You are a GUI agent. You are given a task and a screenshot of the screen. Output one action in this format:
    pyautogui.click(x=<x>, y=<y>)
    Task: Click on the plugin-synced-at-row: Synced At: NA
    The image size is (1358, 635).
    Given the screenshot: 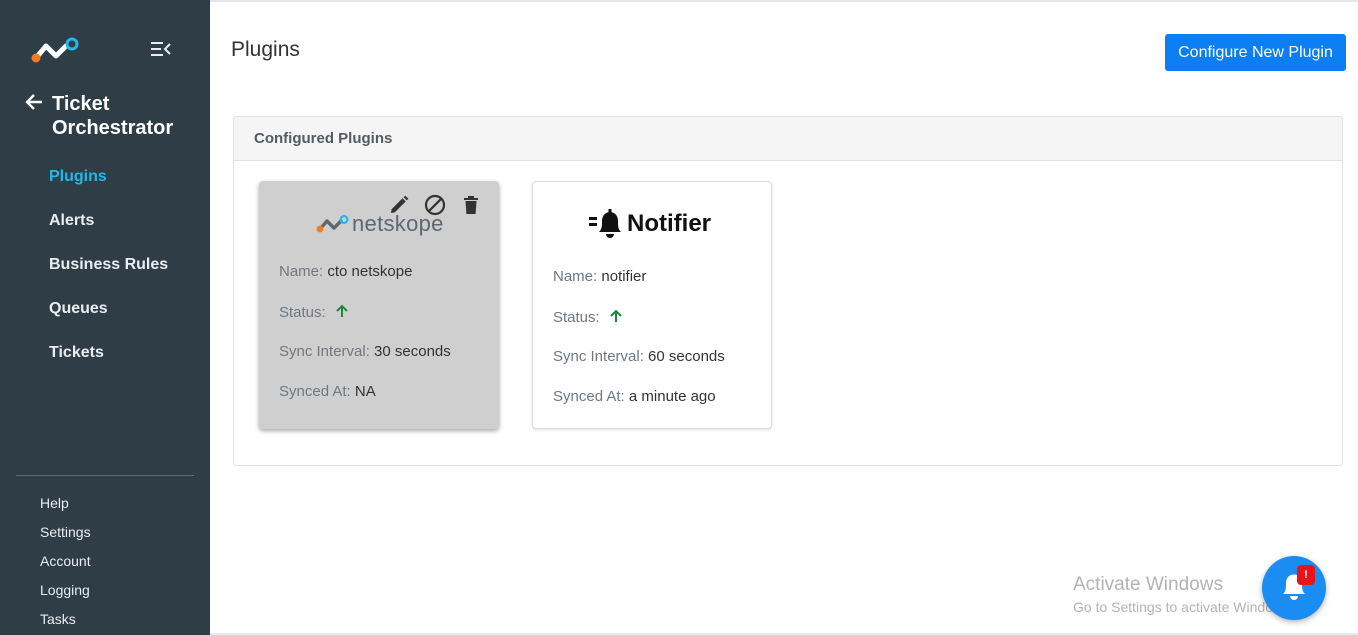 What is the action you would take?
    pyautogui.click(x=327, y=391)
    